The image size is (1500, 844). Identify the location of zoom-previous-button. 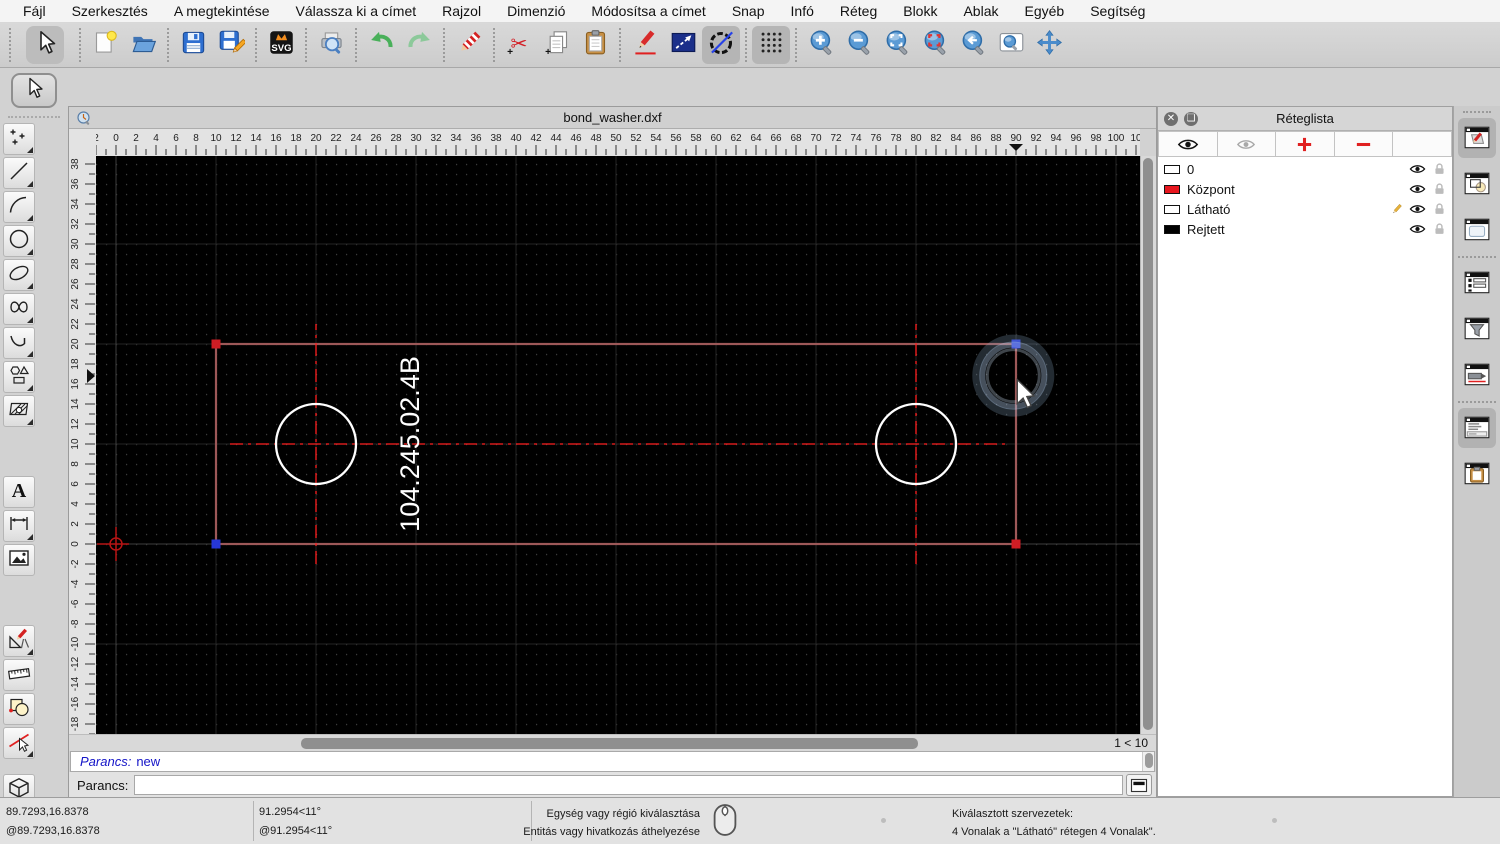
(973, 45).